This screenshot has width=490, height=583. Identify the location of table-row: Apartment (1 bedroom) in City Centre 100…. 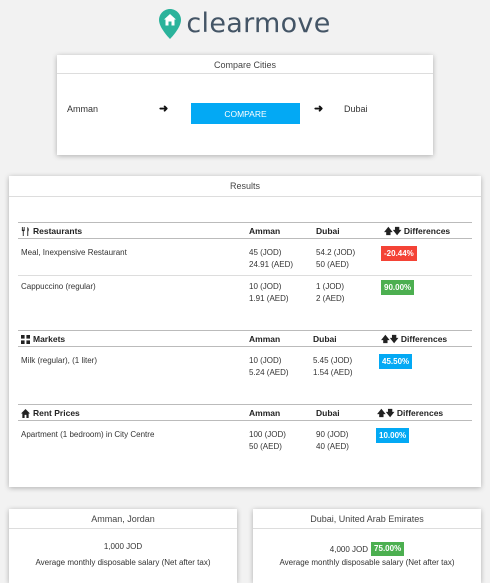
(245, 440).